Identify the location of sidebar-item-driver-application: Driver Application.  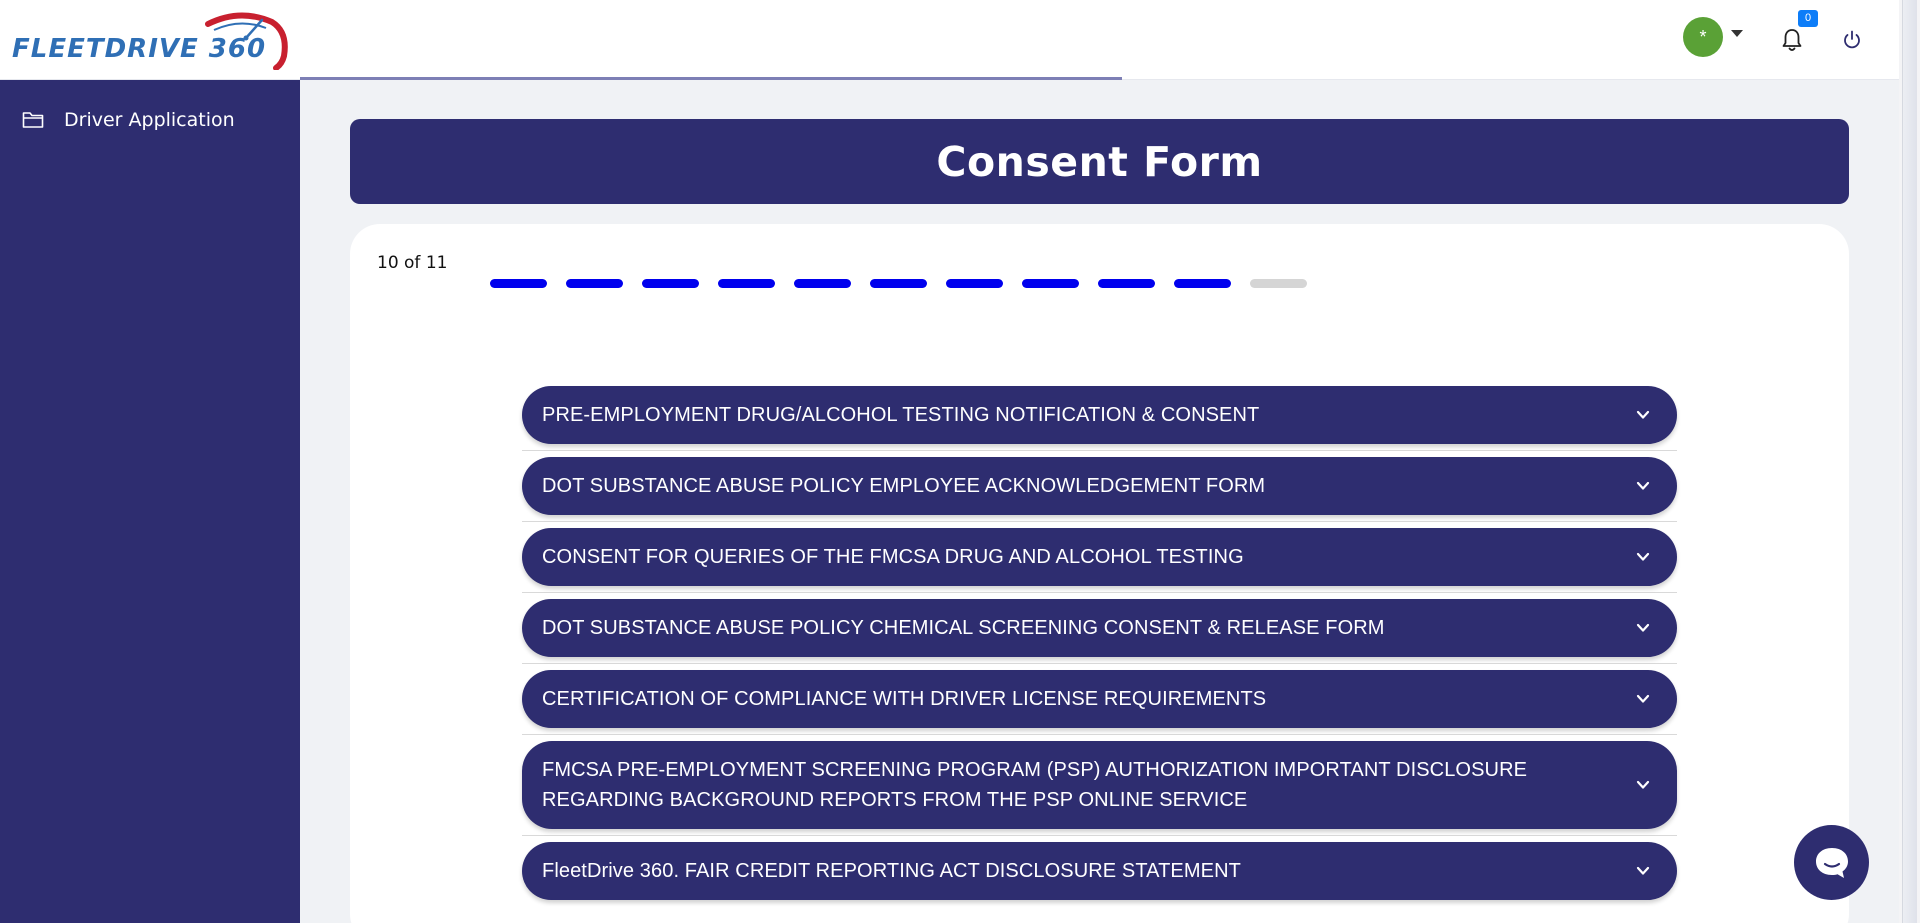
(150, 120).